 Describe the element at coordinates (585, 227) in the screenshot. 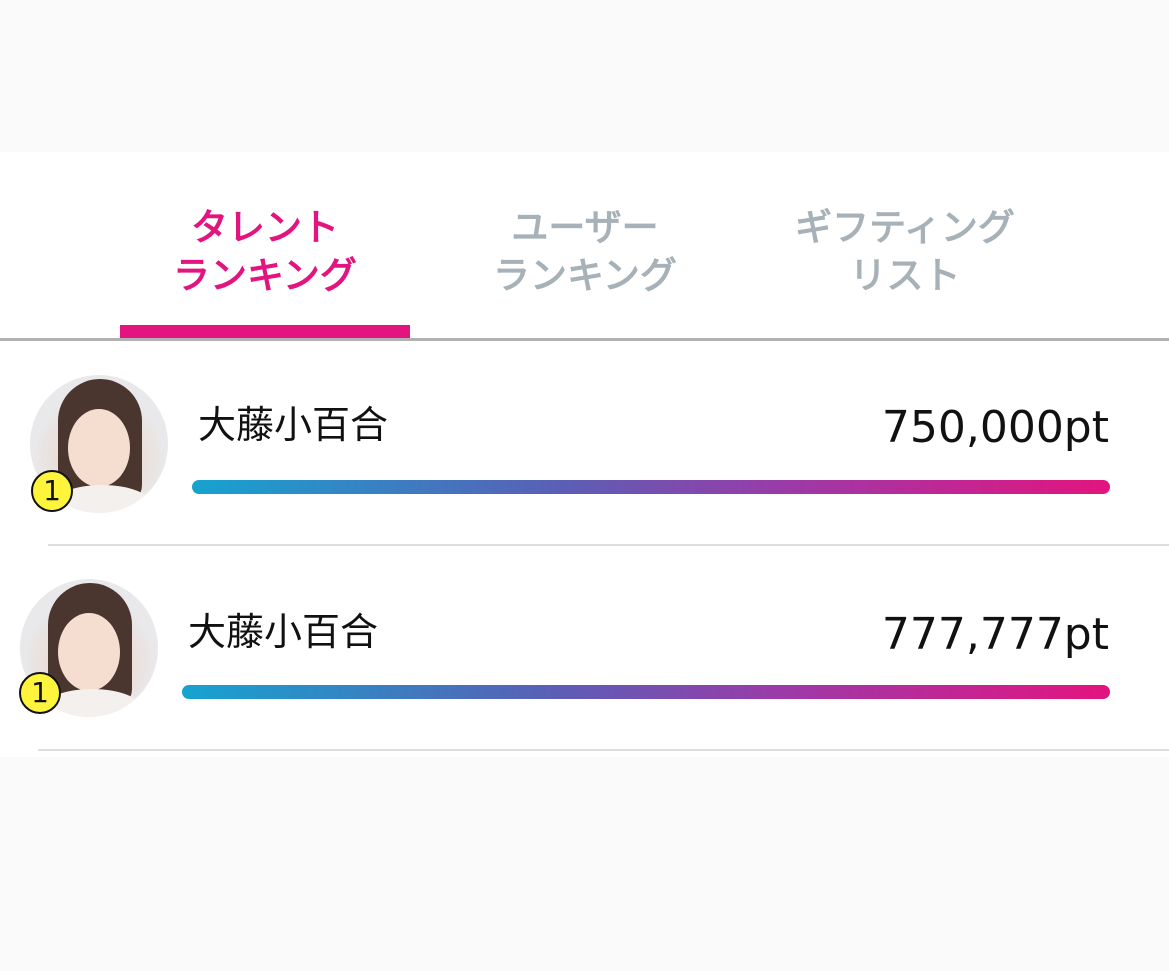

I see `tab-label-line1: ユーザー` at that location.